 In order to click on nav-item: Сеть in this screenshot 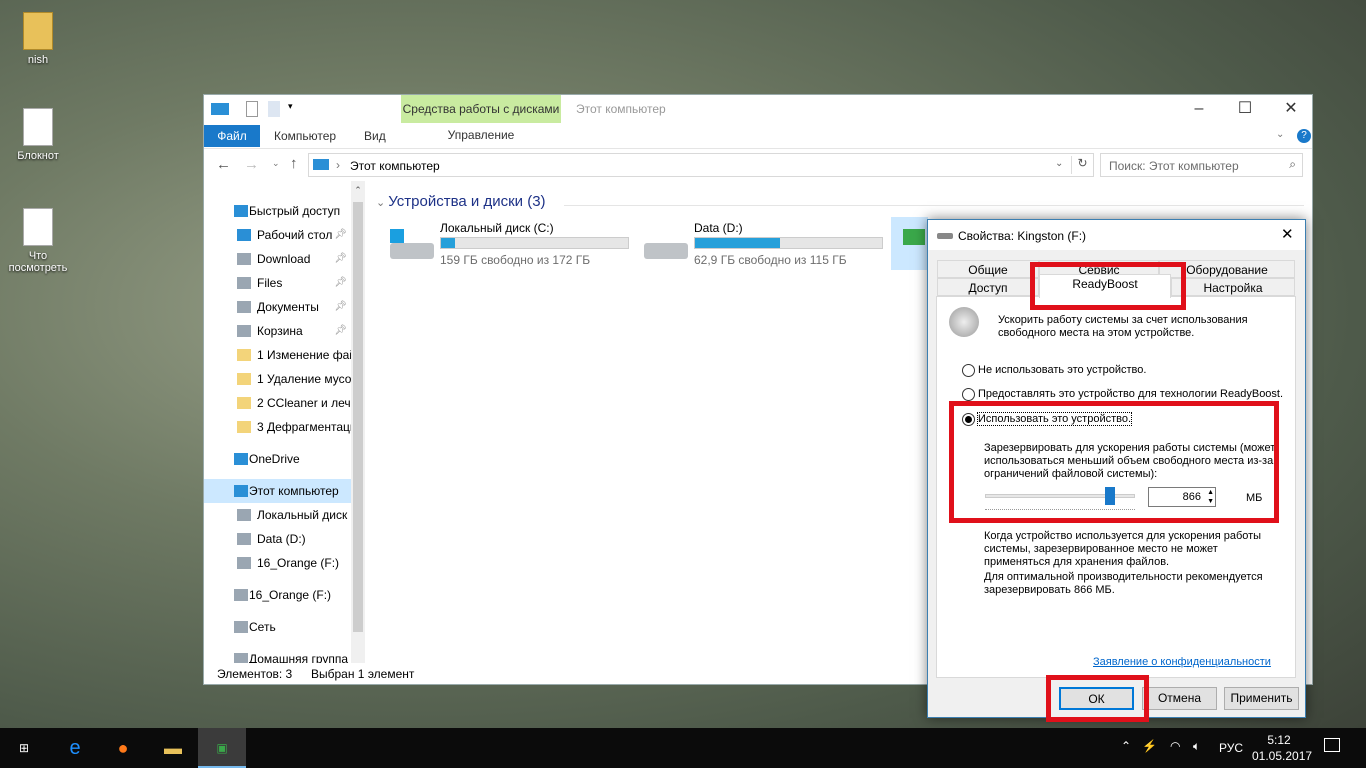, I will do `click(277, 627)`.